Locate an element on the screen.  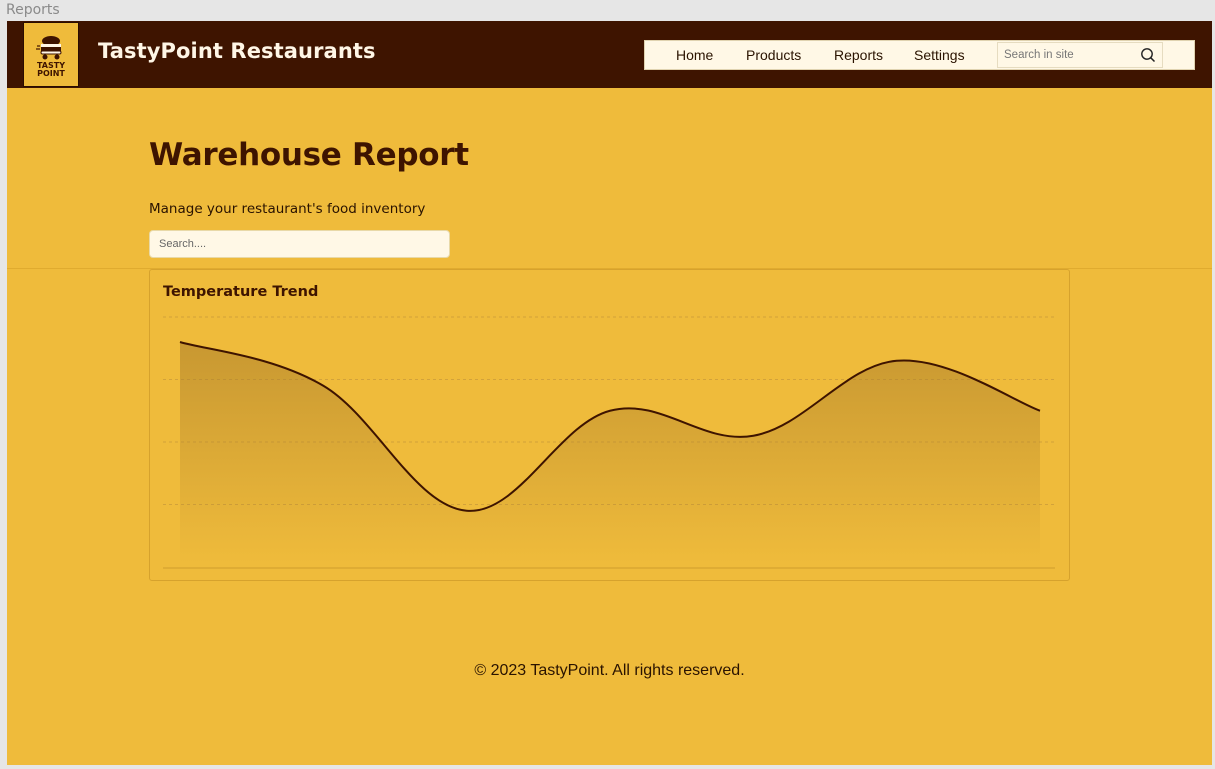
site-search is located at coordinates (1080, 55).